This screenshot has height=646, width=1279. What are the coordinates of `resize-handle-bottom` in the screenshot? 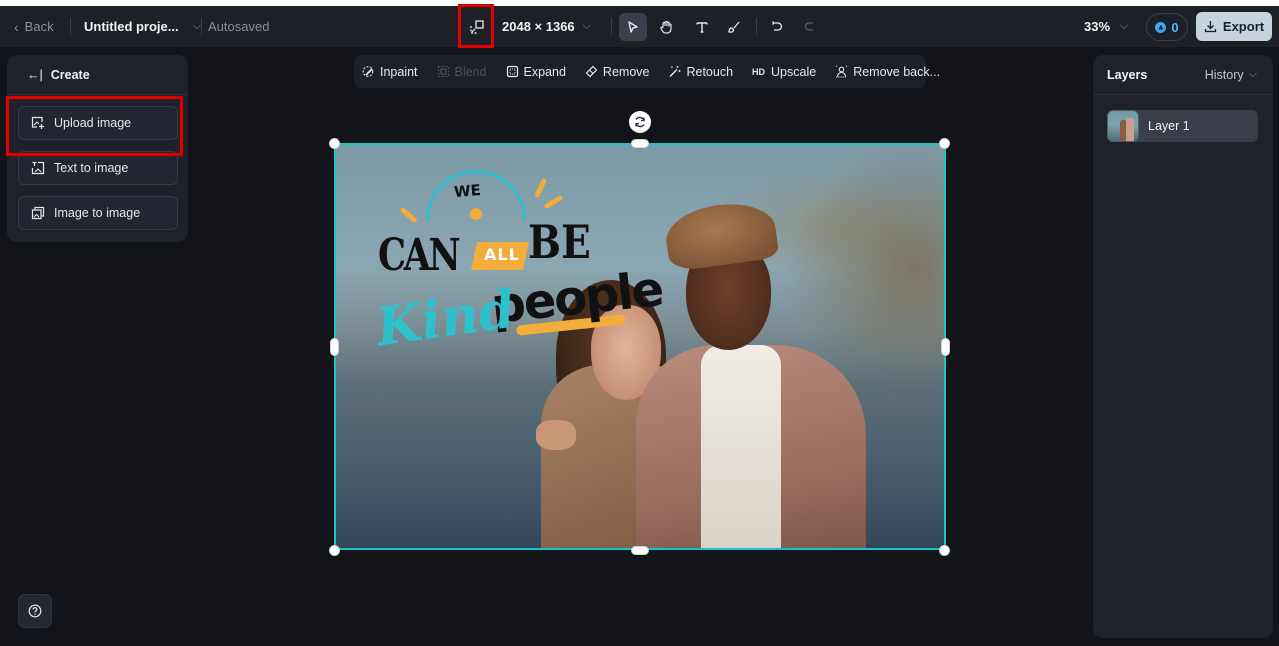 It's located at (640, 550).